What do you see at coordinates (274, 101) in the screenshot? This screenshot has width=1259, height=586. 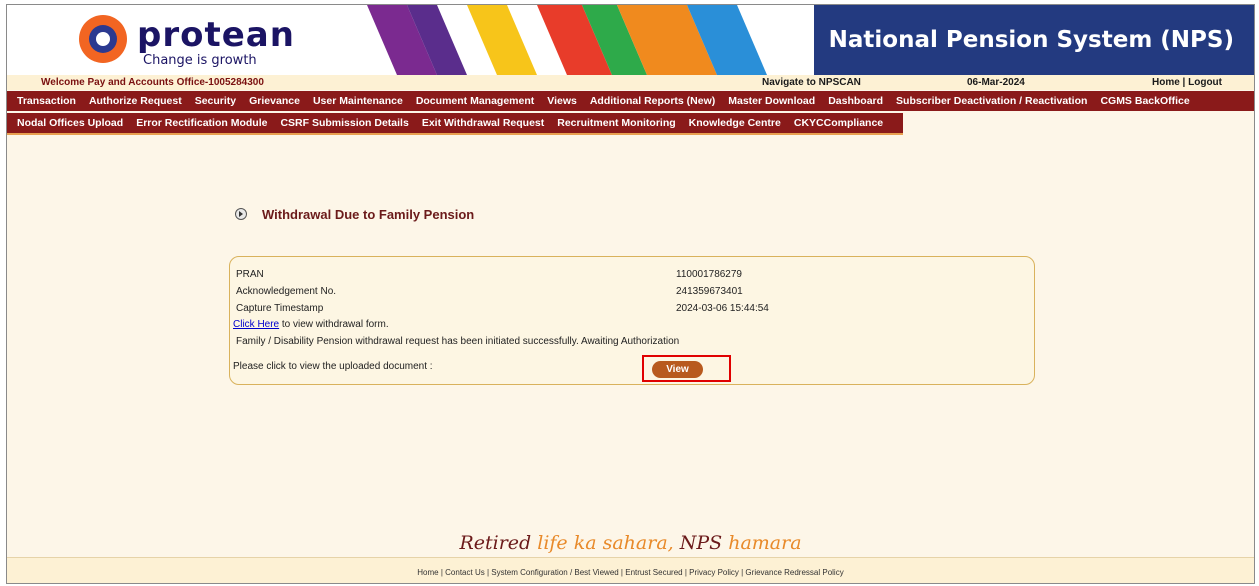 I see `menu-row1-item: Grievance` at bounding box center [274, 101].